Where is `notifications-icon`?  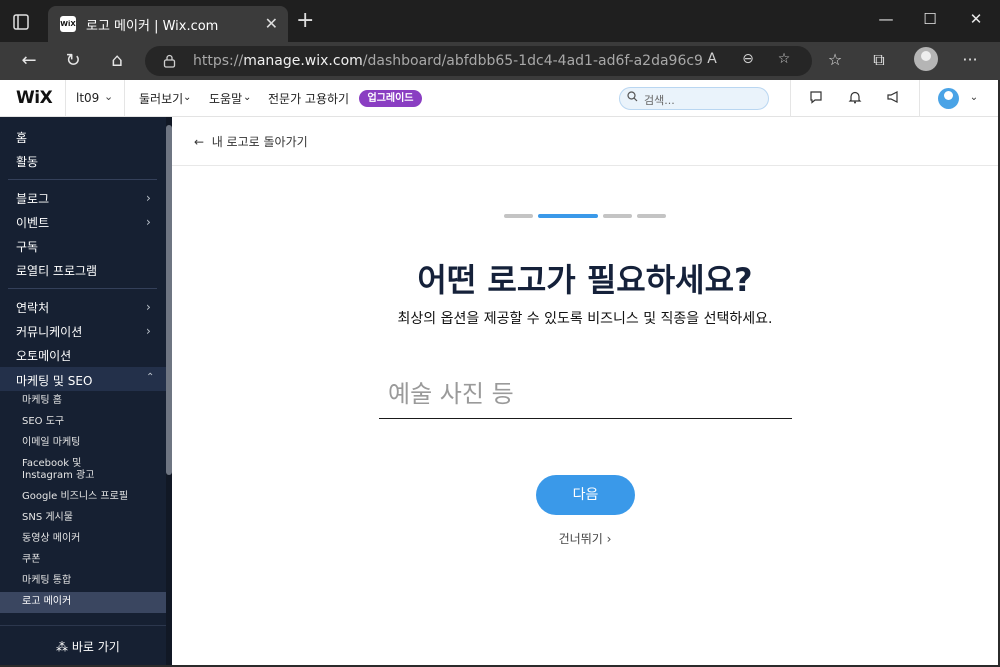 notifications-icon is located at coordinates (855, 99).